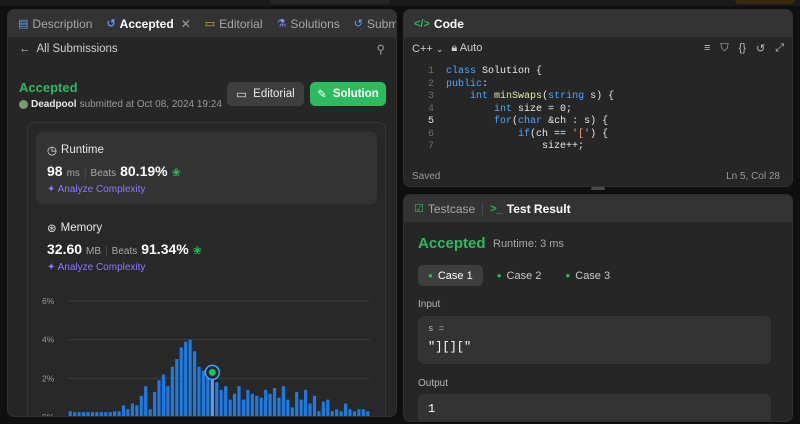 The height and width of the screenshot is (424, 800). What do you see at coordinates (450, 275) in the screenshot?
I see `case-tab-1: ● Case 1` at bounding box center [450, 275].